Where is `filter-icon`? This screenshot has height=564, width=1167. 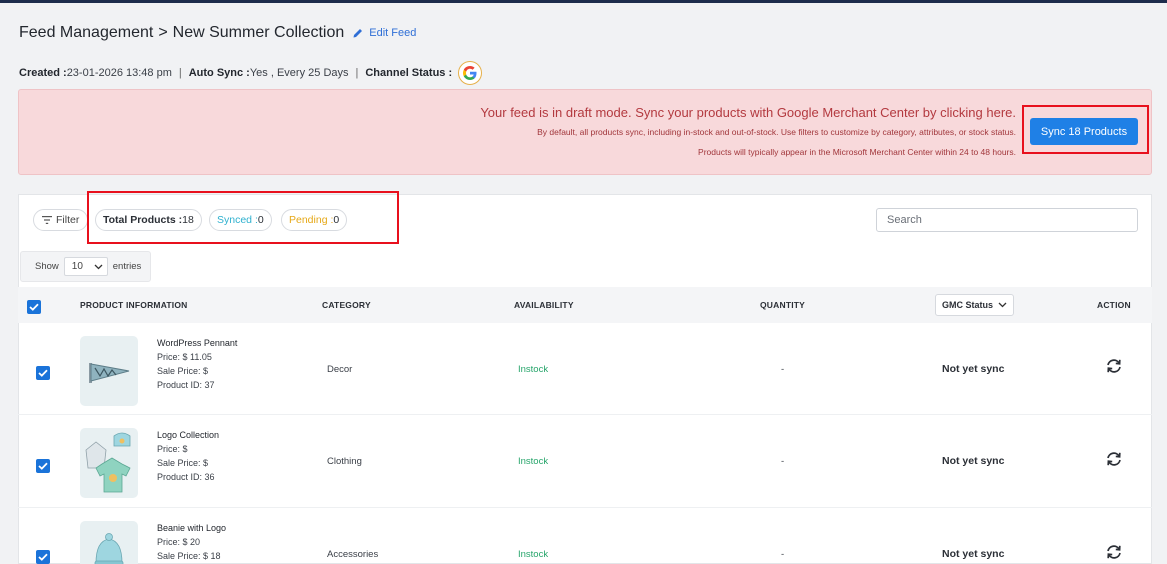 filter-icon is located at coordinates (47, 220).